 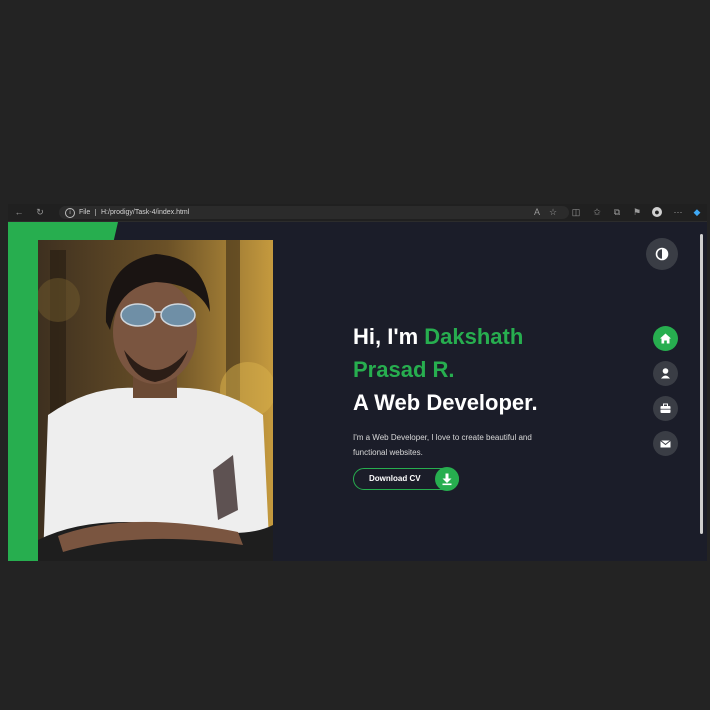 I want to click on profile-photo, so click(x=155, y=400).